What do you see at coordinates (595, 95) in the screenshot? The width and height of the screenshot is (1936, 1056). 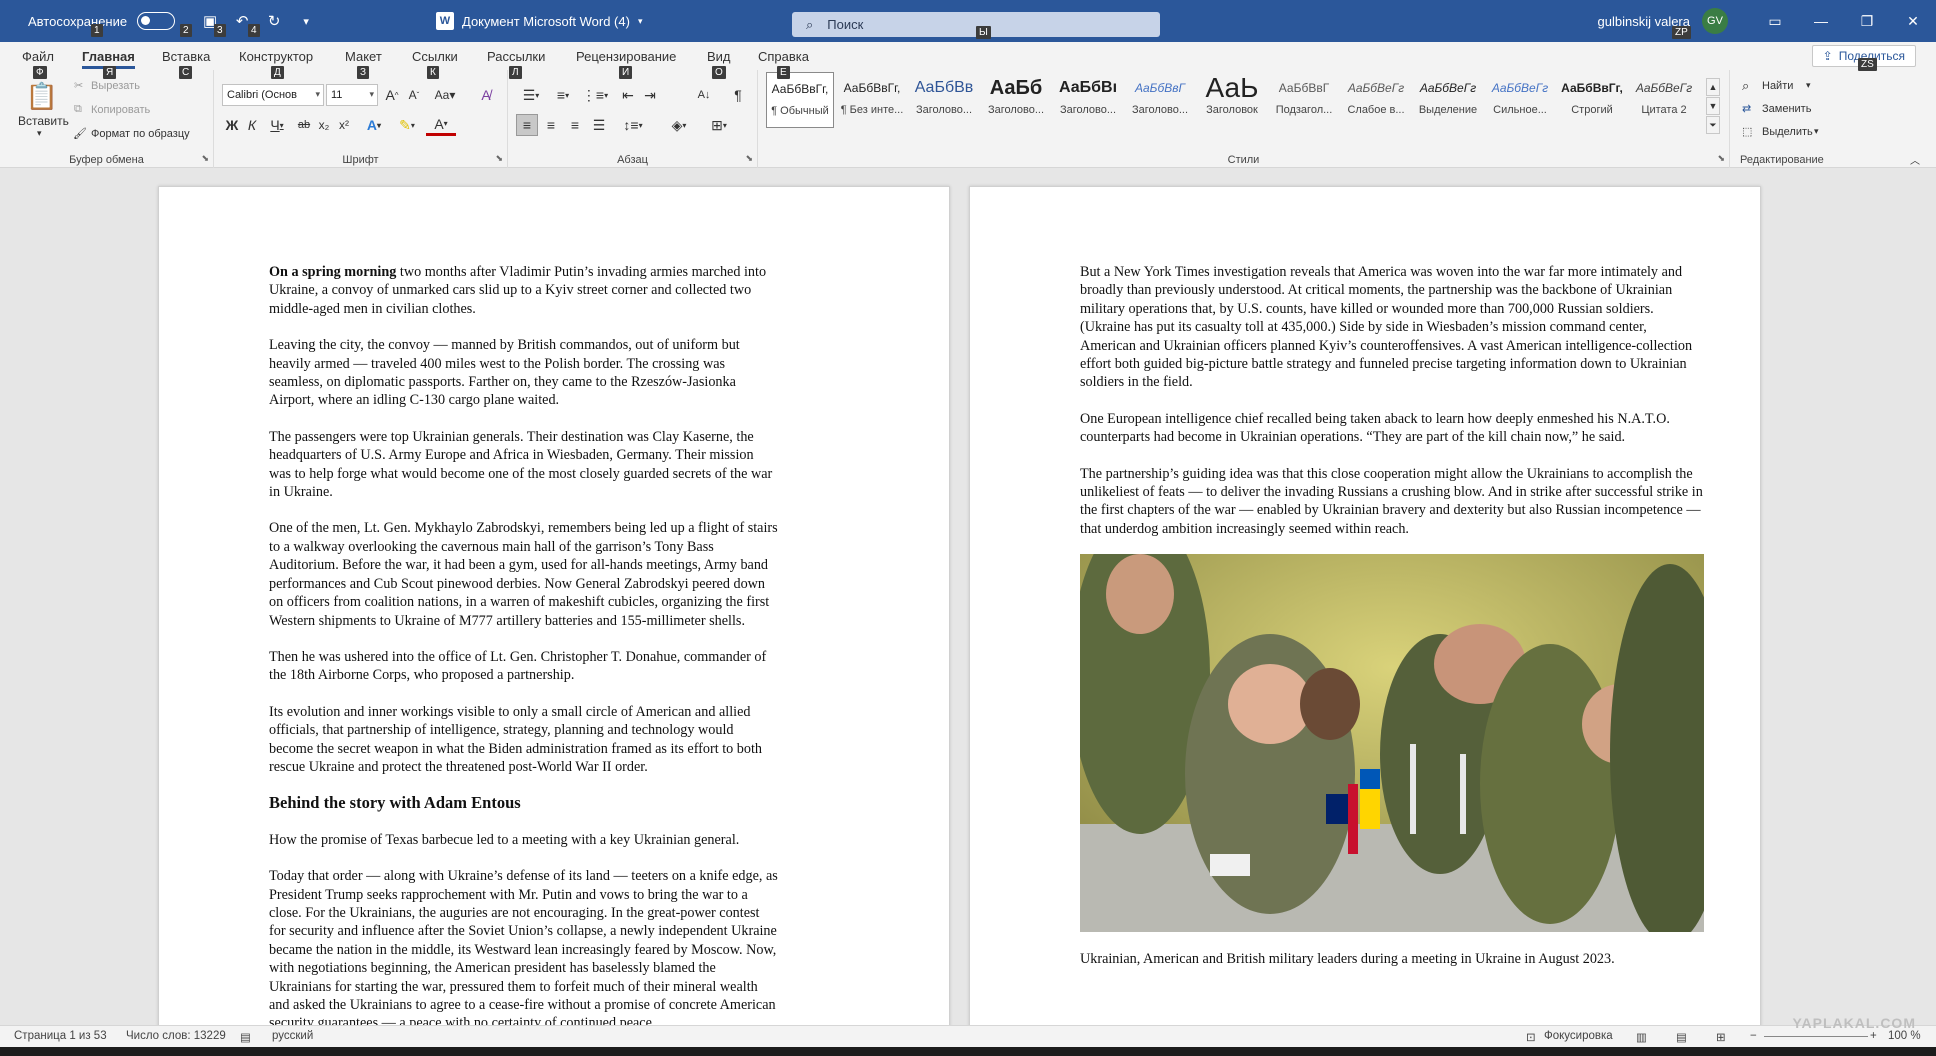 I see `multilevel-list-icon: ⋮≡ ▾` at bounding box center [595, 95].